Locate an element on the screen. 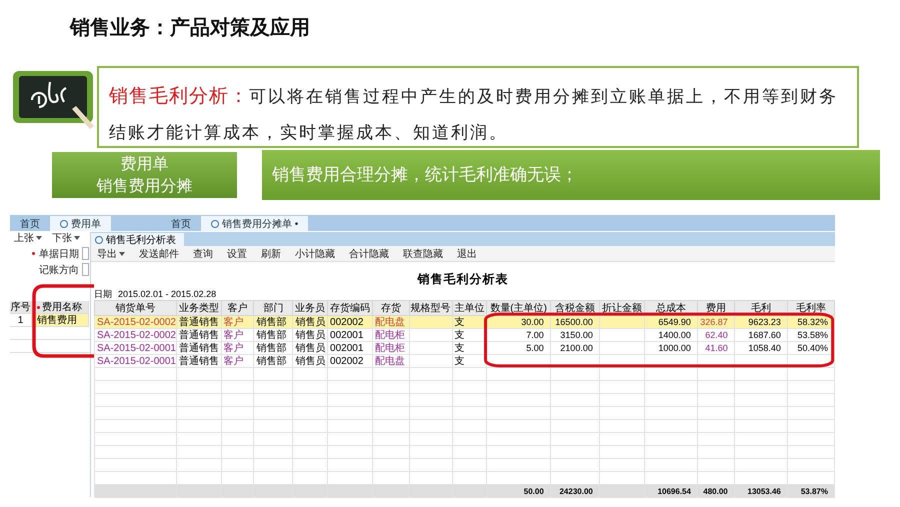  table-cell: 1000.00 is located at coordinates (674, 347).